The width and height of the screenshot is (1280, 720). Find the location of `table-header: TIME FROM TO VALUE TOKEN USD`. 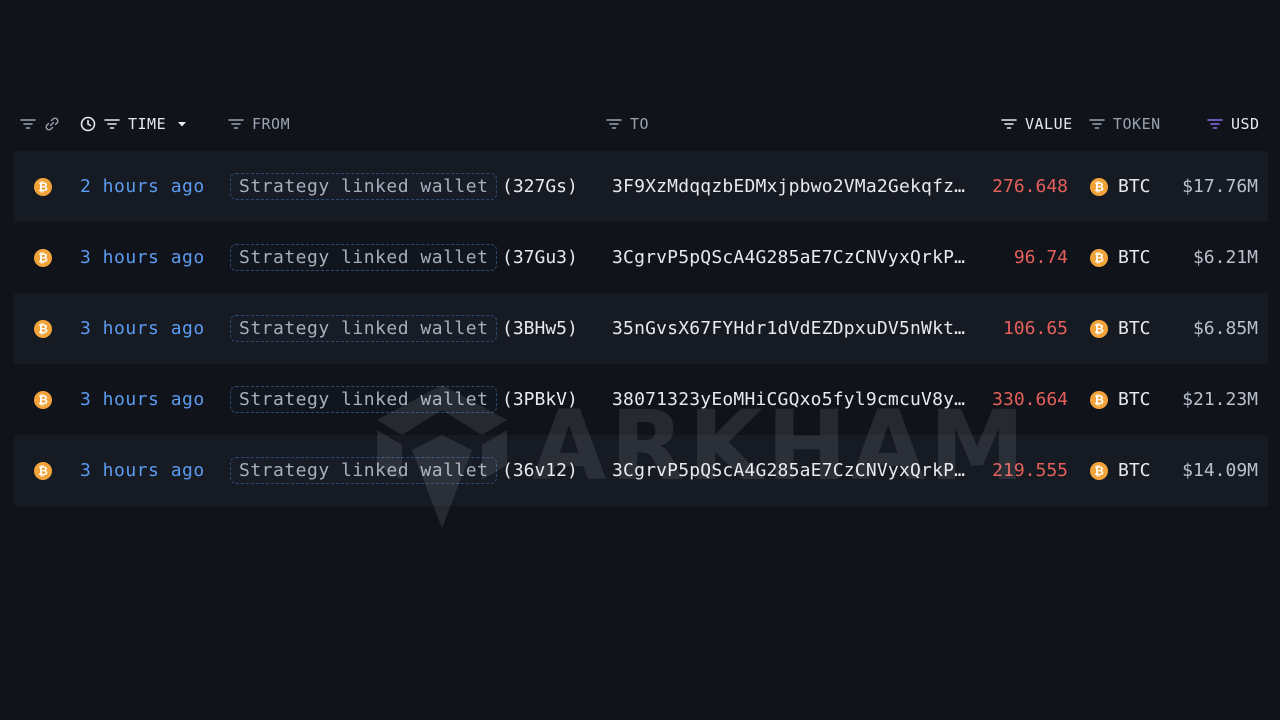

table-header: TIME FROM TO VALUE TOKEN USD is located at coordinates (640, 124).